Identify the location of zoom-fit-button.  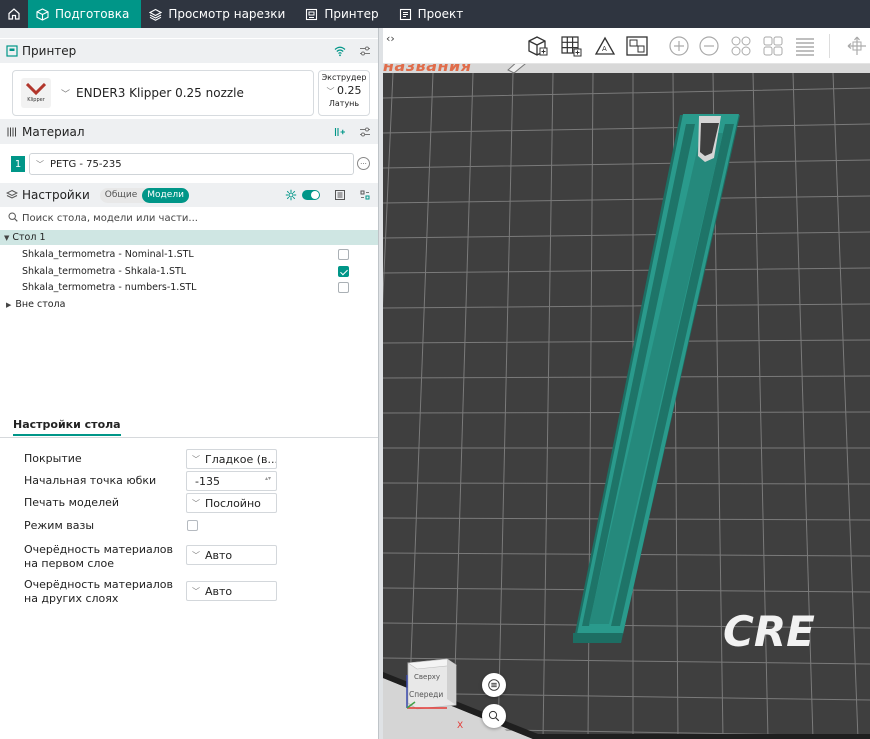
(494, 716).